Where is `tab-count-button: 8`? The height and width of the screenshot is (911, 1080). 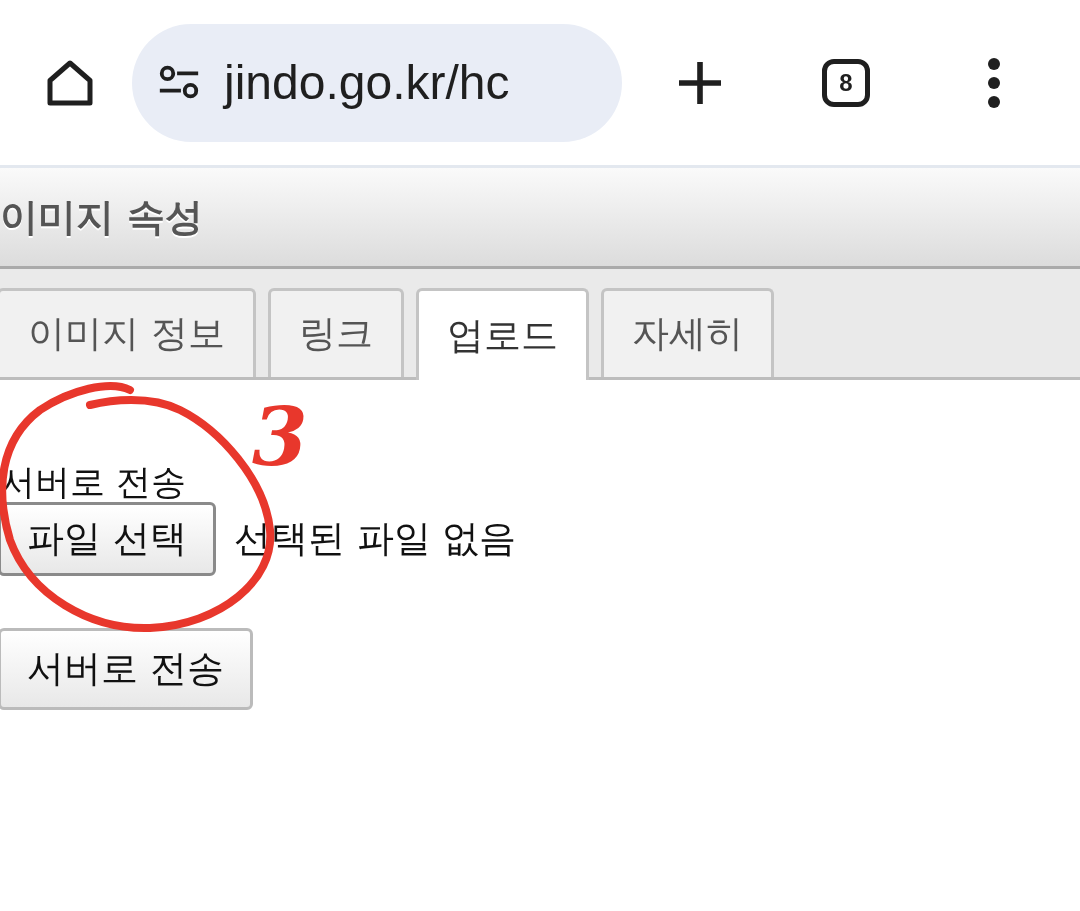
tab-count-button: 8 is located at coordinates (846, 82).